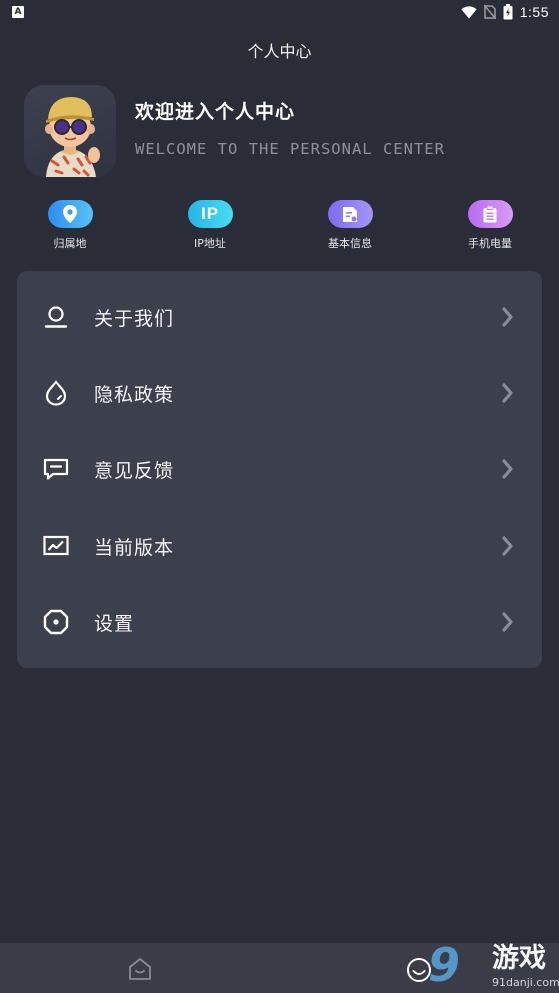  What do you see at coordinates (18, 12) in the screenshot?
I see `notification-icon: A` at bounding box center [18, 12].